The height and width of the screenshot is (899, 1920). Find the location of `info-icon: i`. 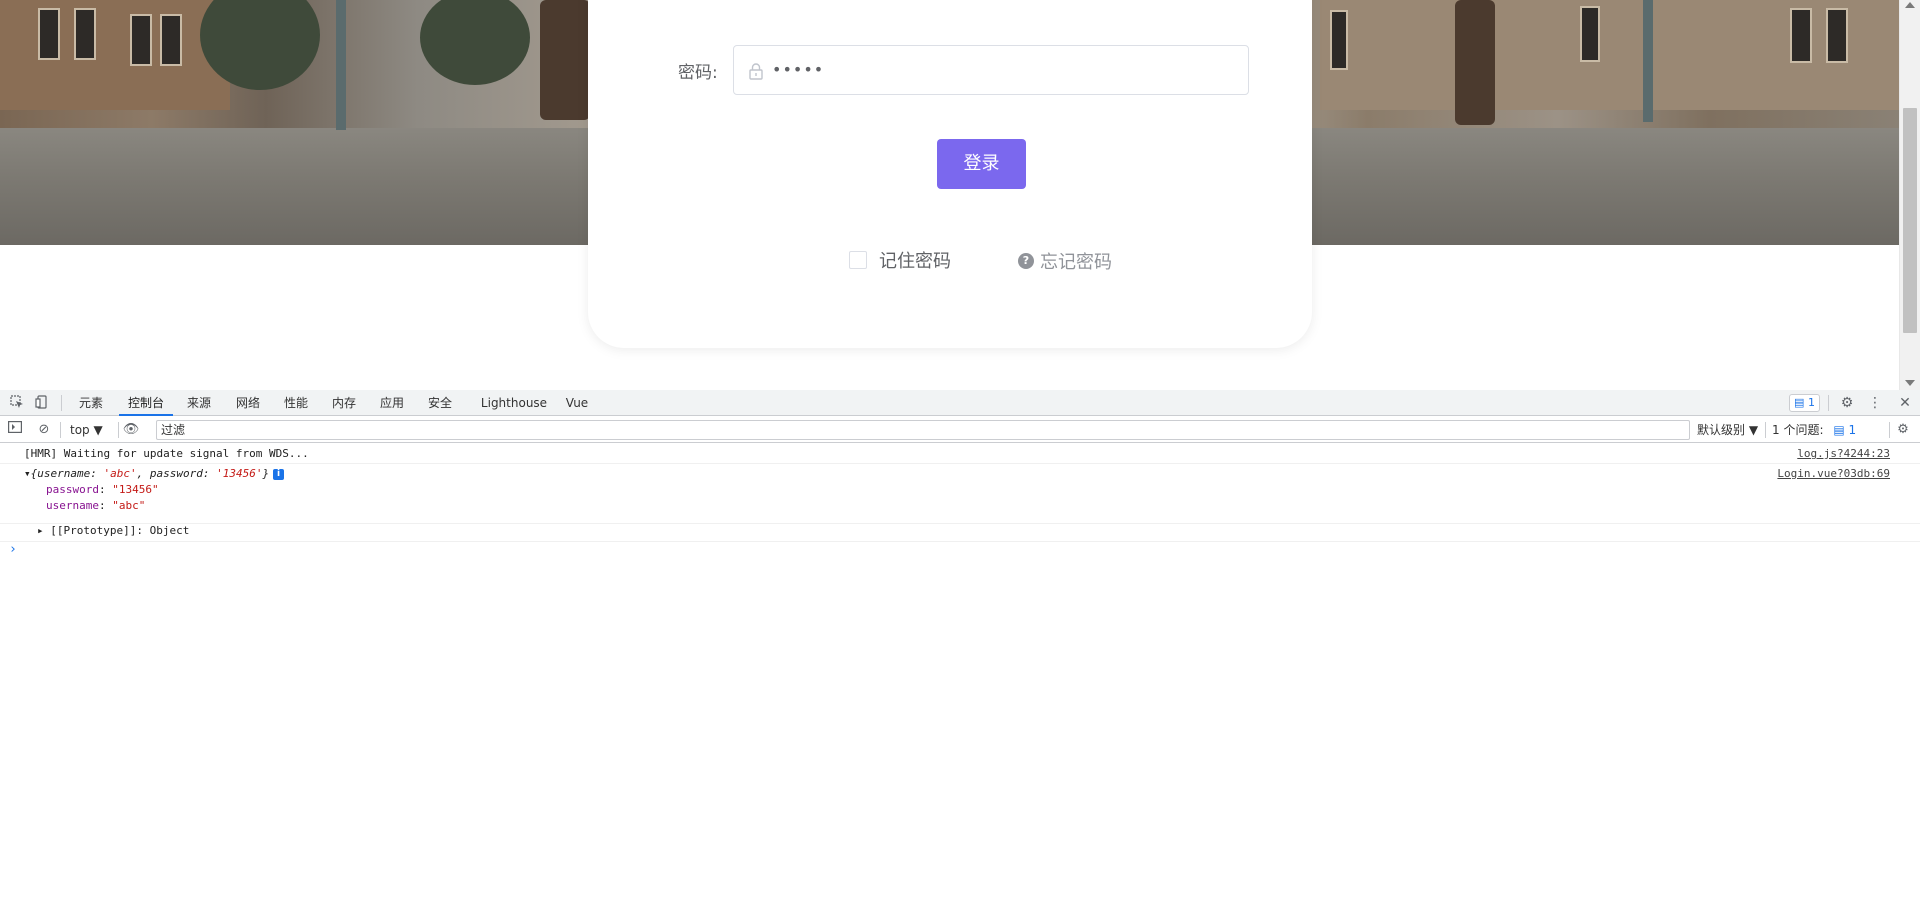

info-icon: i is located at coordinates (279, 474).